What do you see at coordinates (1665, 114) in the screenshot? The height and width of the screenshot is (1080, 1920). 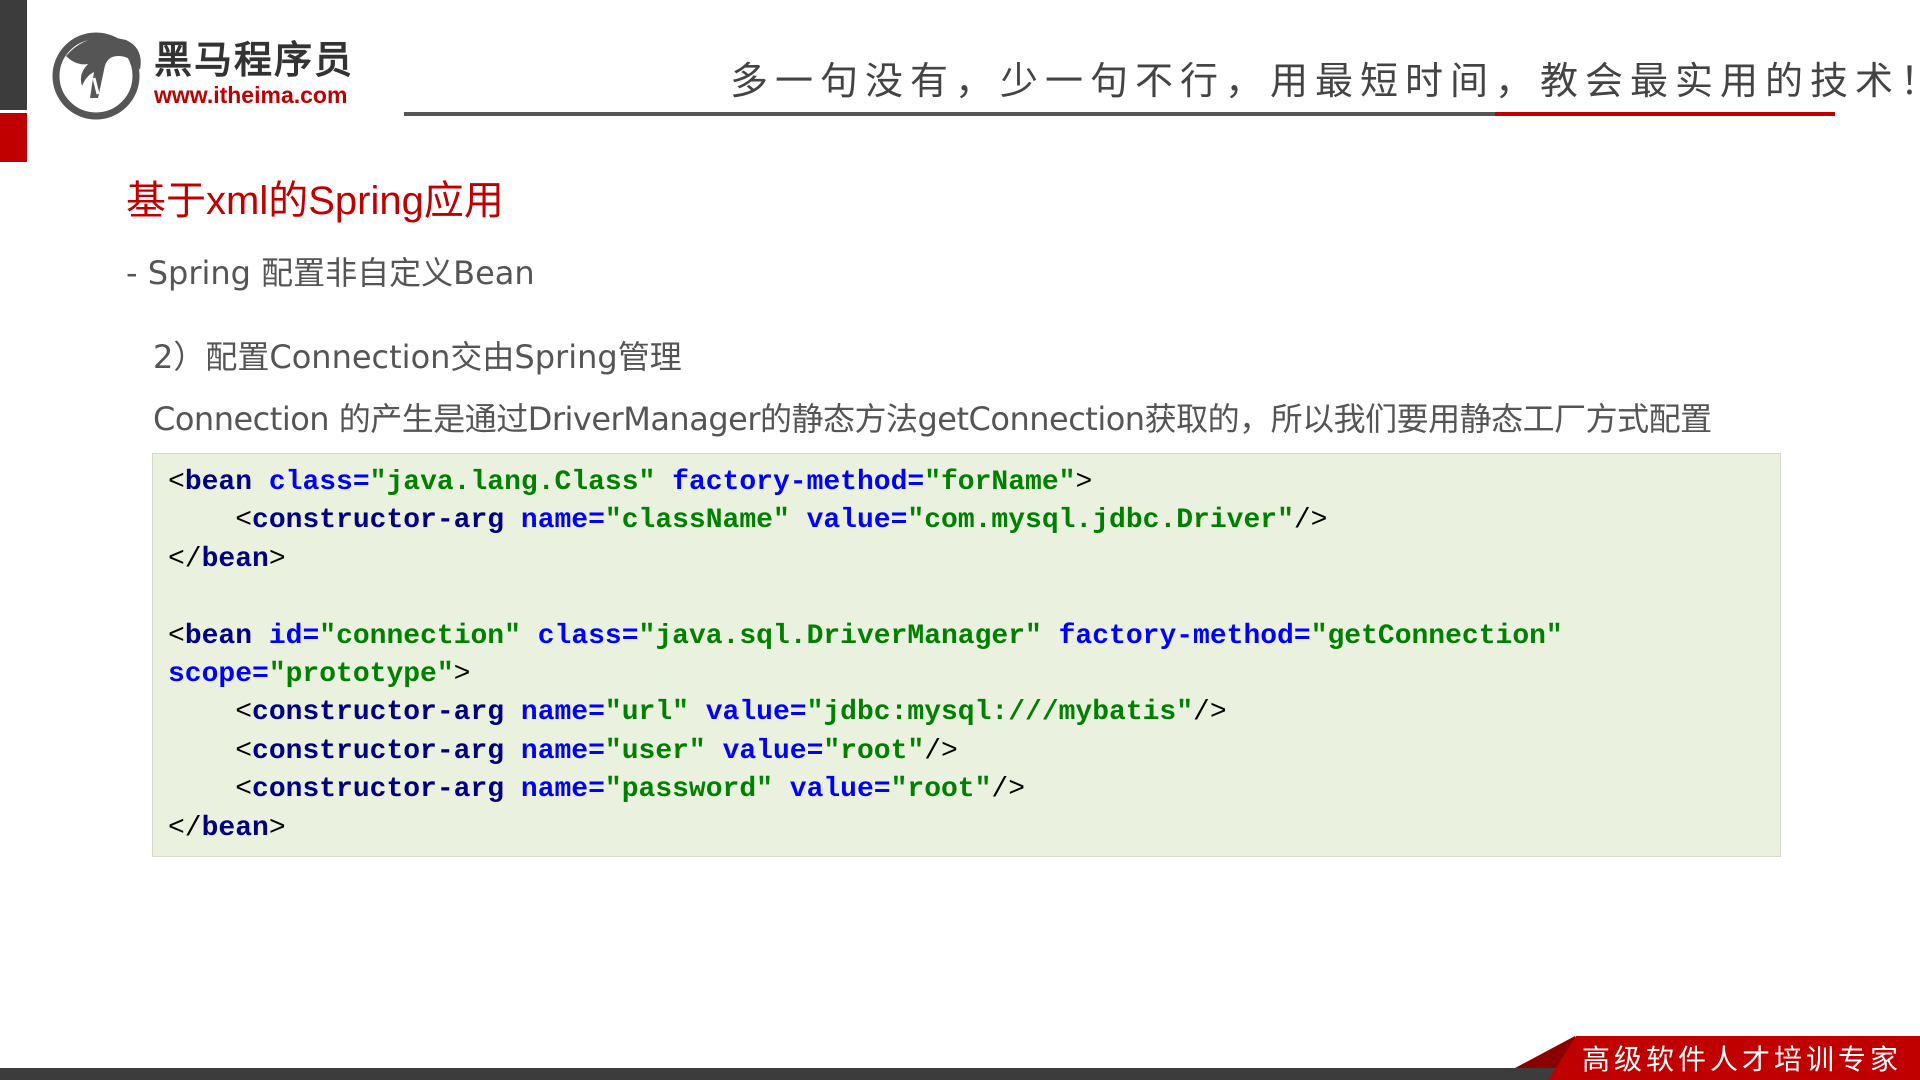 I see `header-divider-accent` at bounding box center [1665, 114].